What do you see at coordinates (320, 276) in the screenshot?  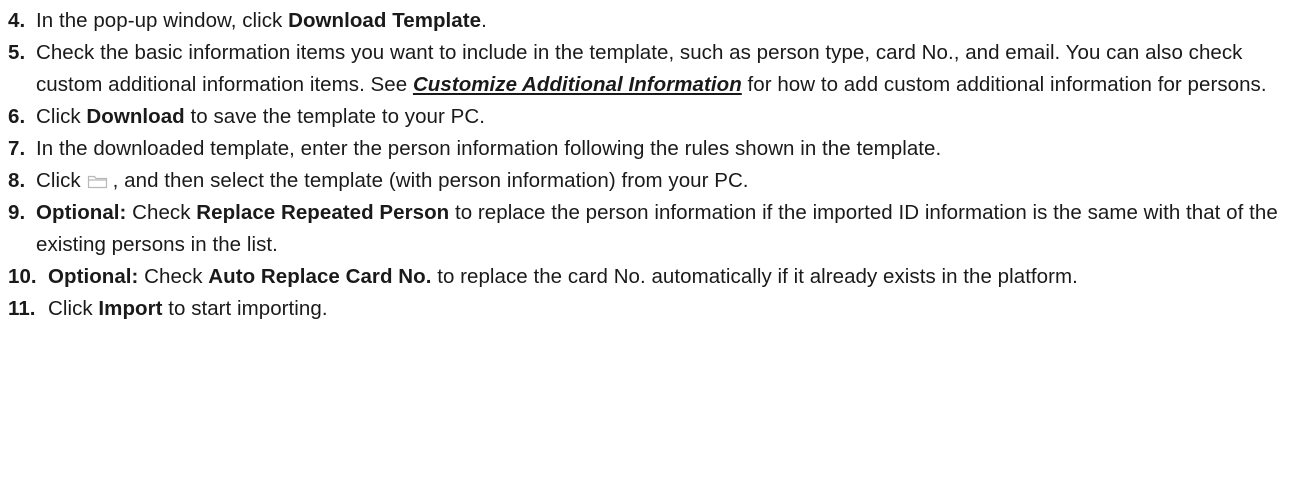 I see `ui-term-auto-replace-card-no: Auto Replace Card No.` at bounding box center [320, 276].